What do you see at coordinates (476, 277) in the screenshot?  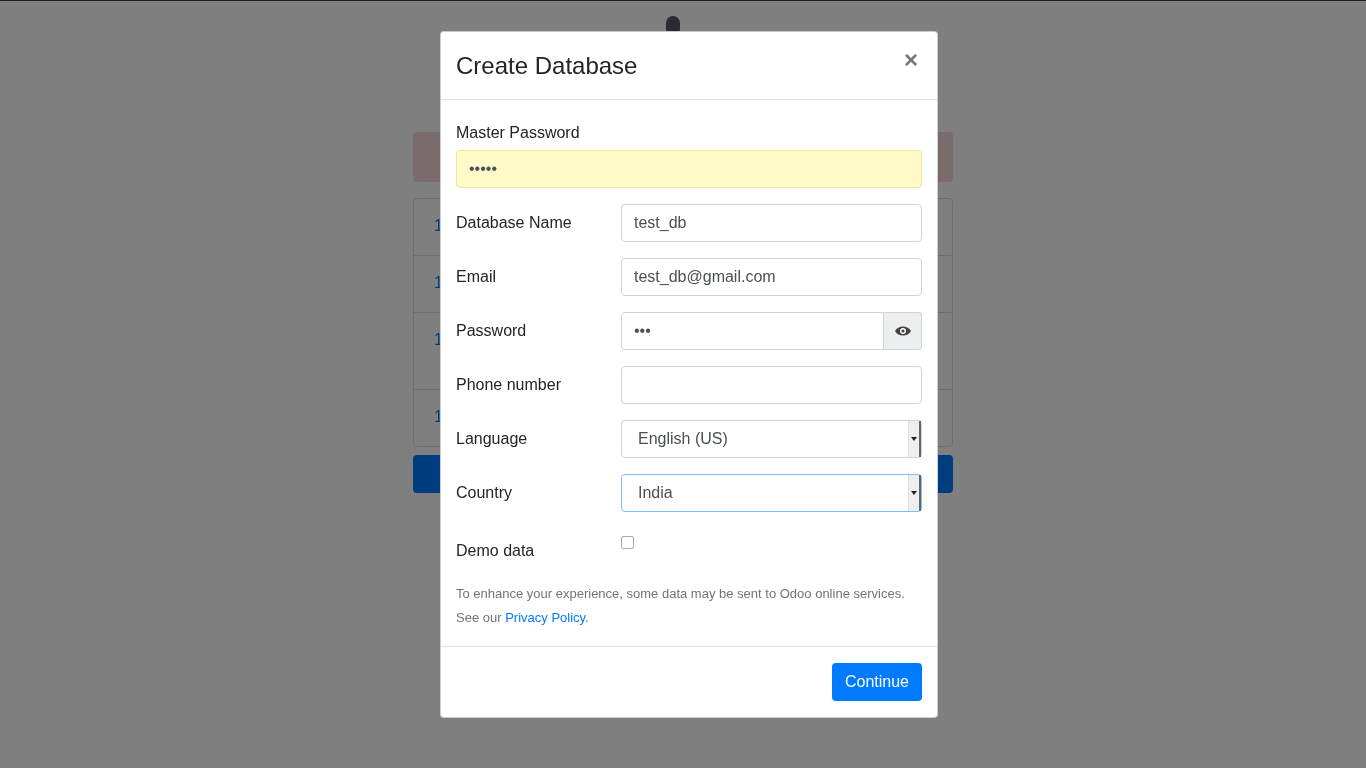 I see `field-label: Email` at bounding box center [476, 277].